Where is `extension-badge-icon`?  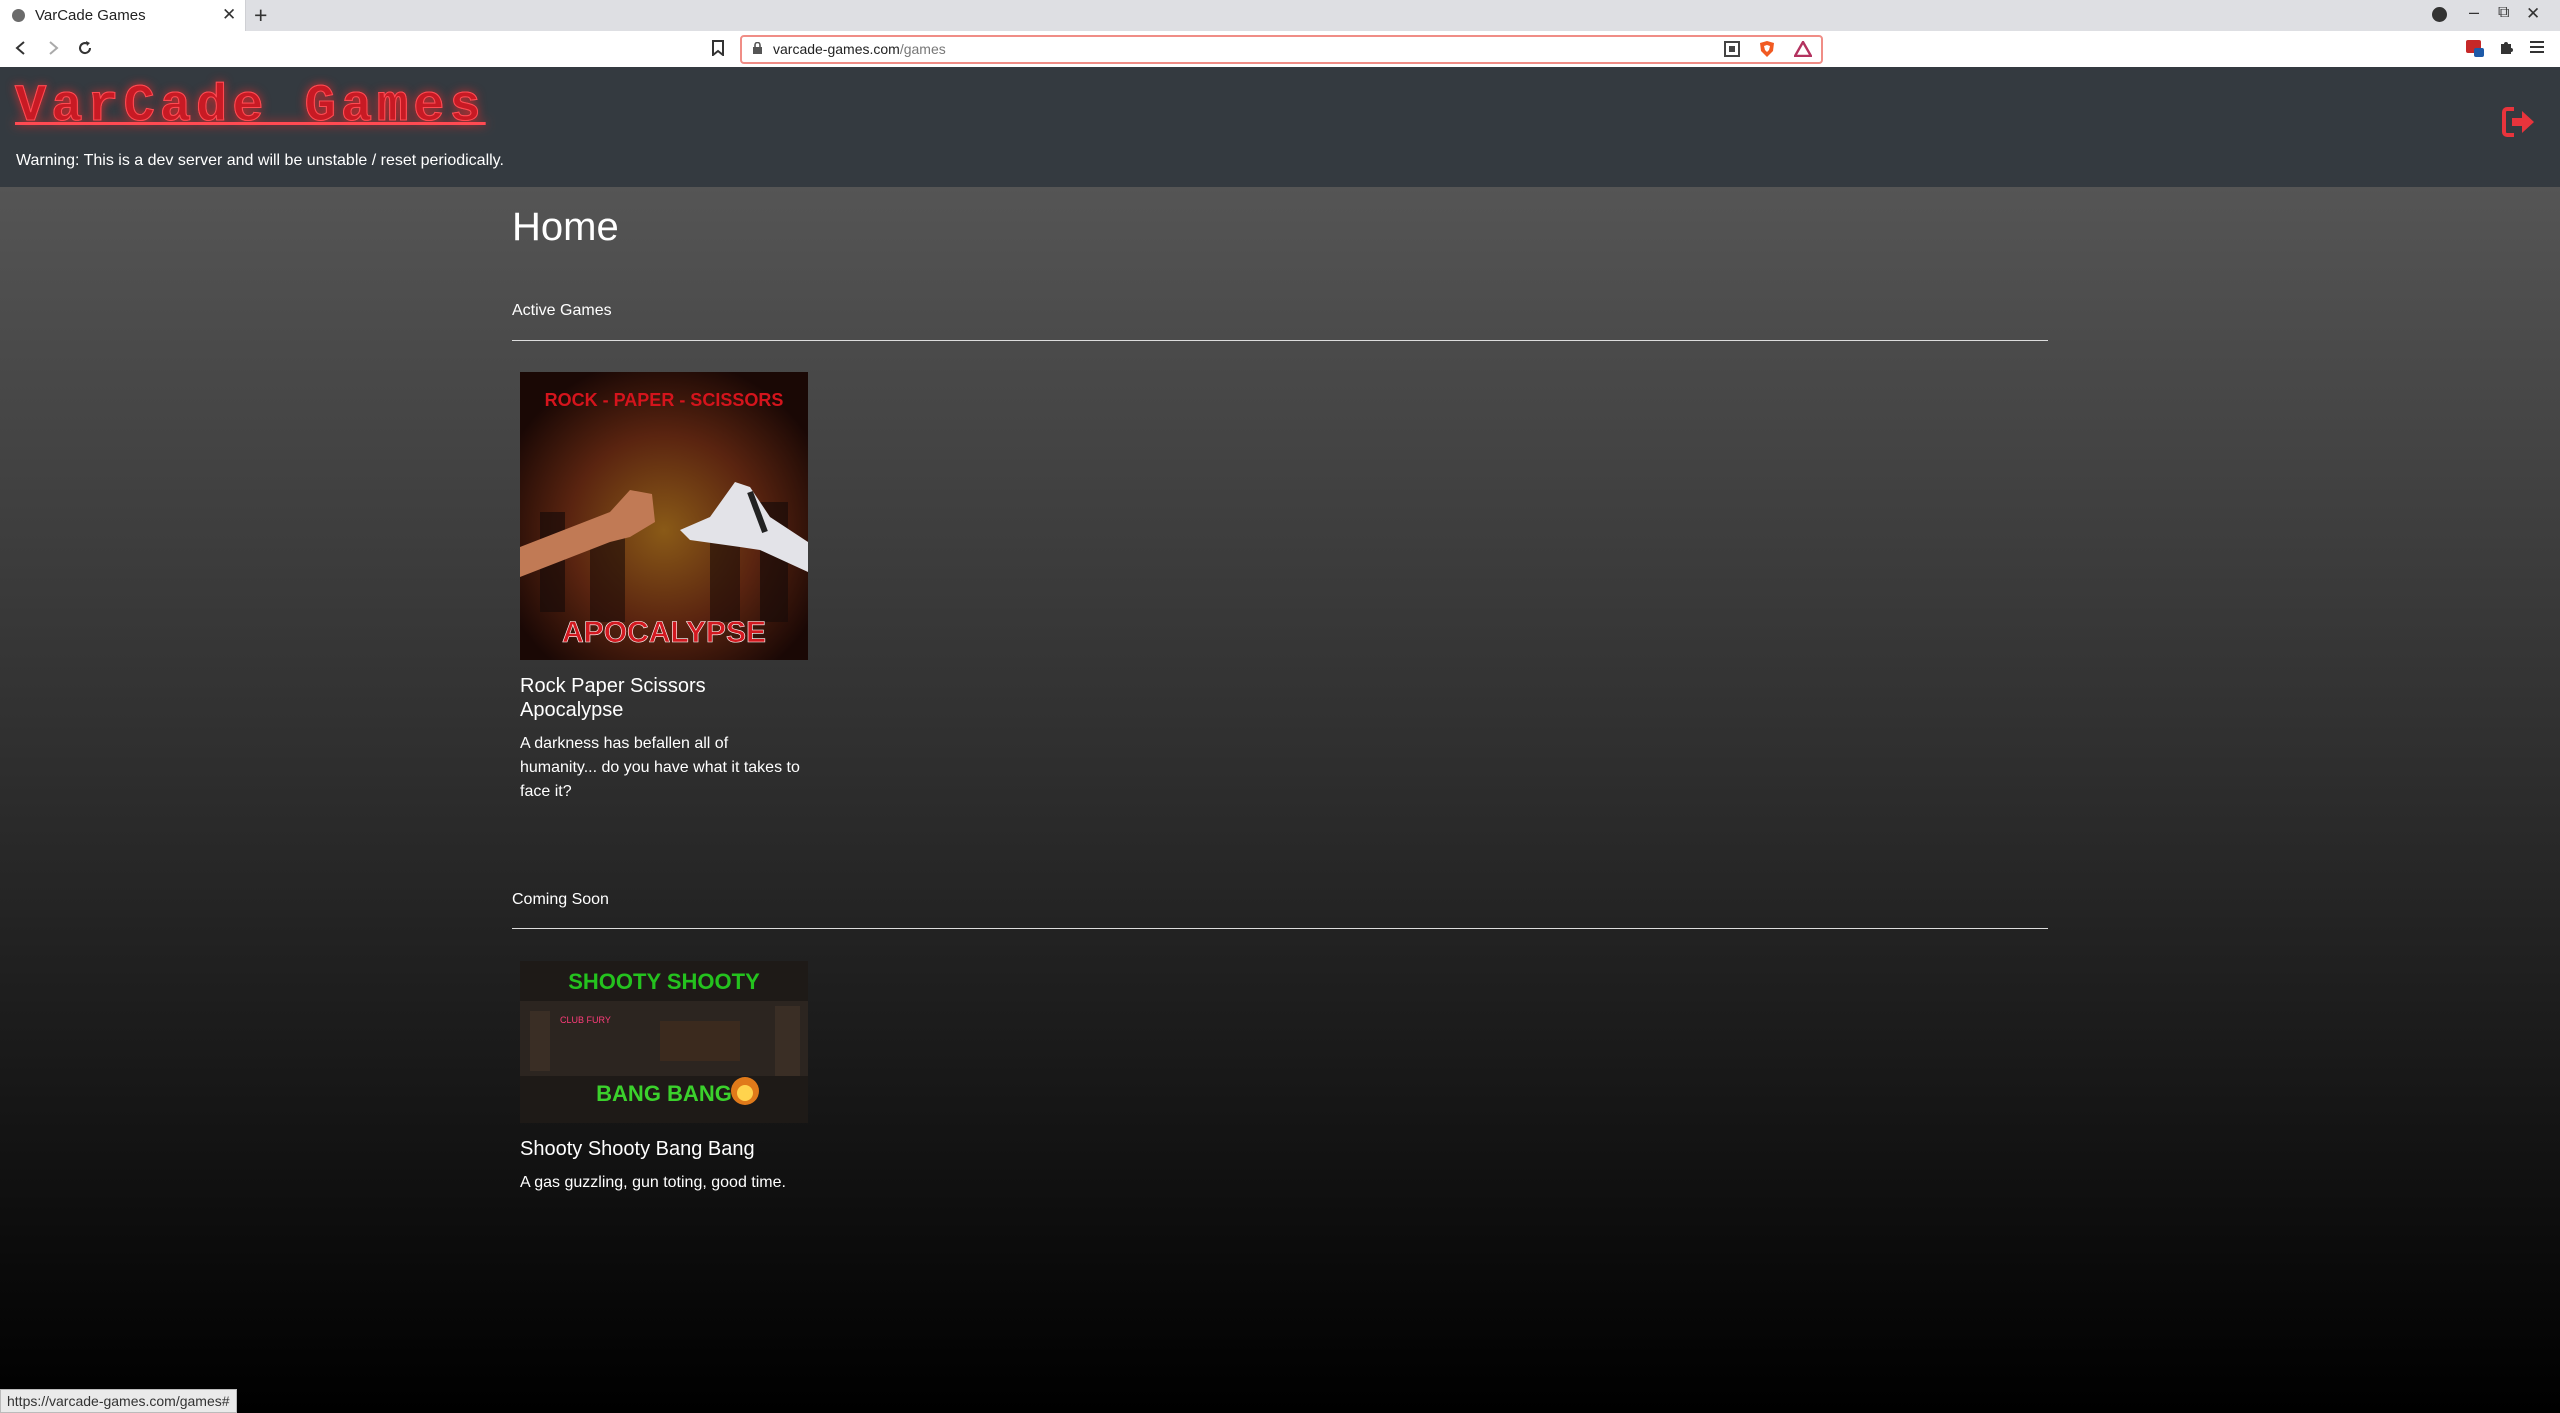 extension-badge-icon is located at coordinates (2475, 48).